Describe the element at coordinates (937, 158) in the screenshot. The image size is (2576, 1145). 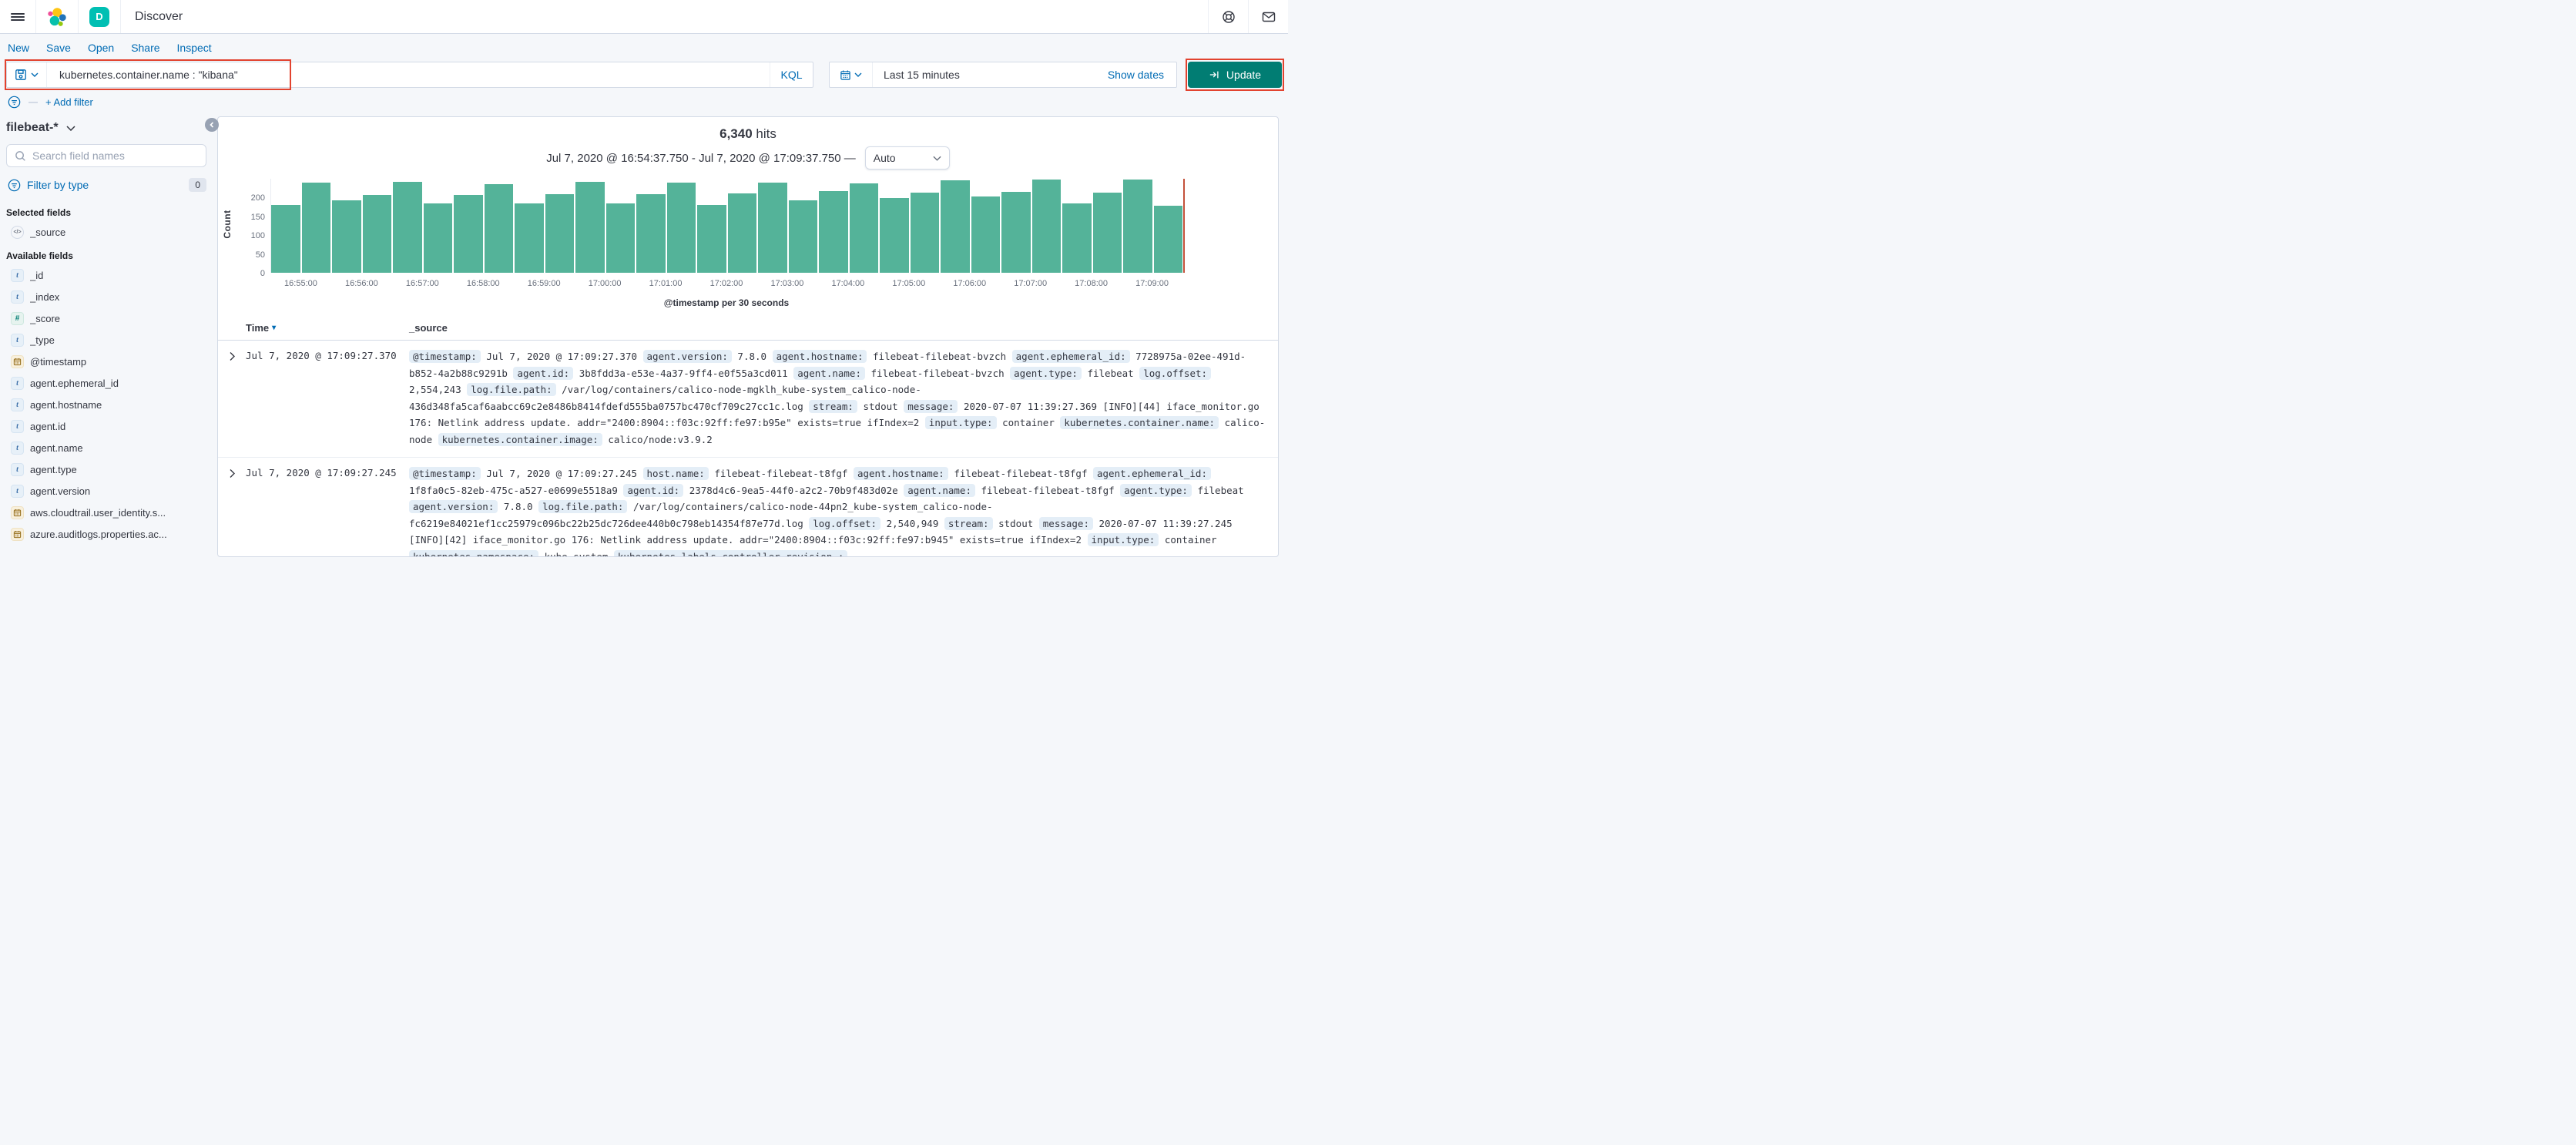
I see `chevron-down-icon` at that location.